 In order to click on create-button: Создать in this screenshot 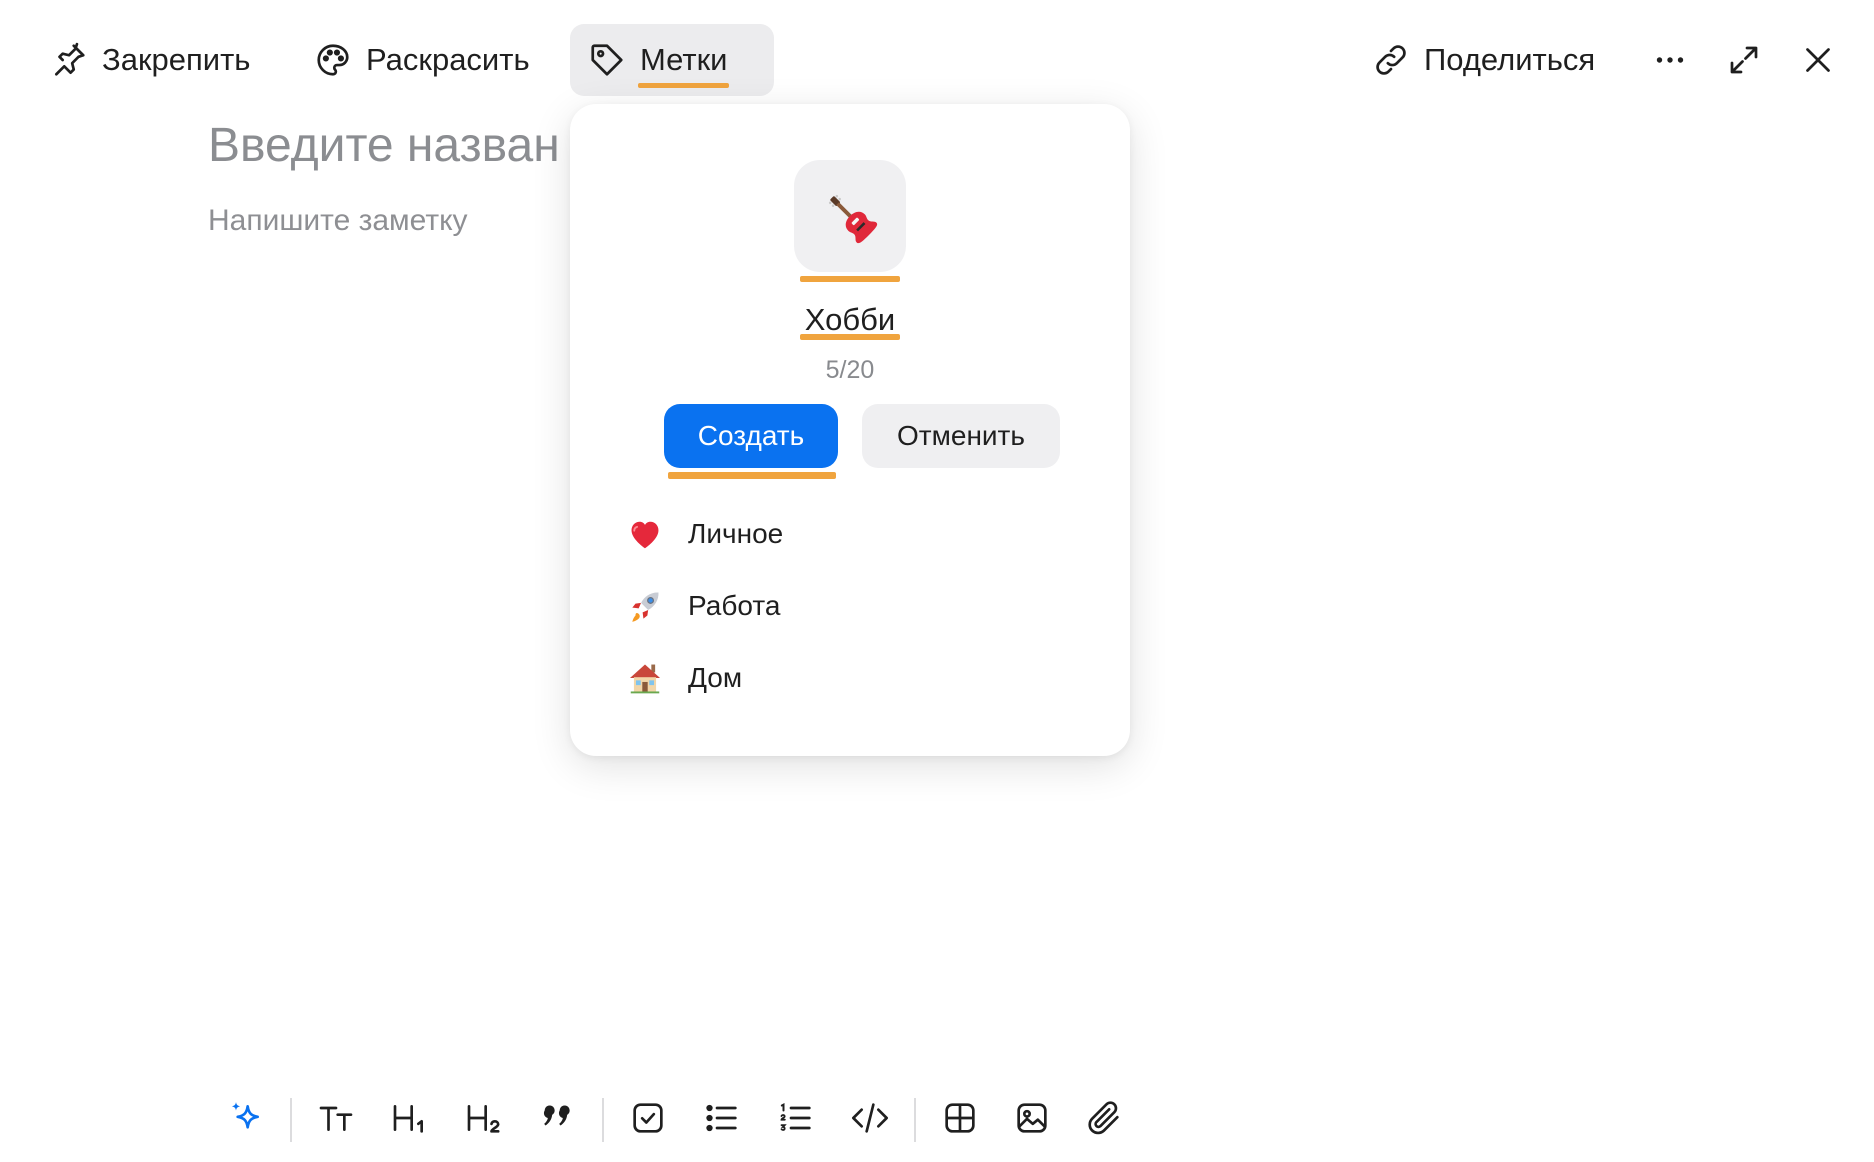, I will do `click(751, 436)`.